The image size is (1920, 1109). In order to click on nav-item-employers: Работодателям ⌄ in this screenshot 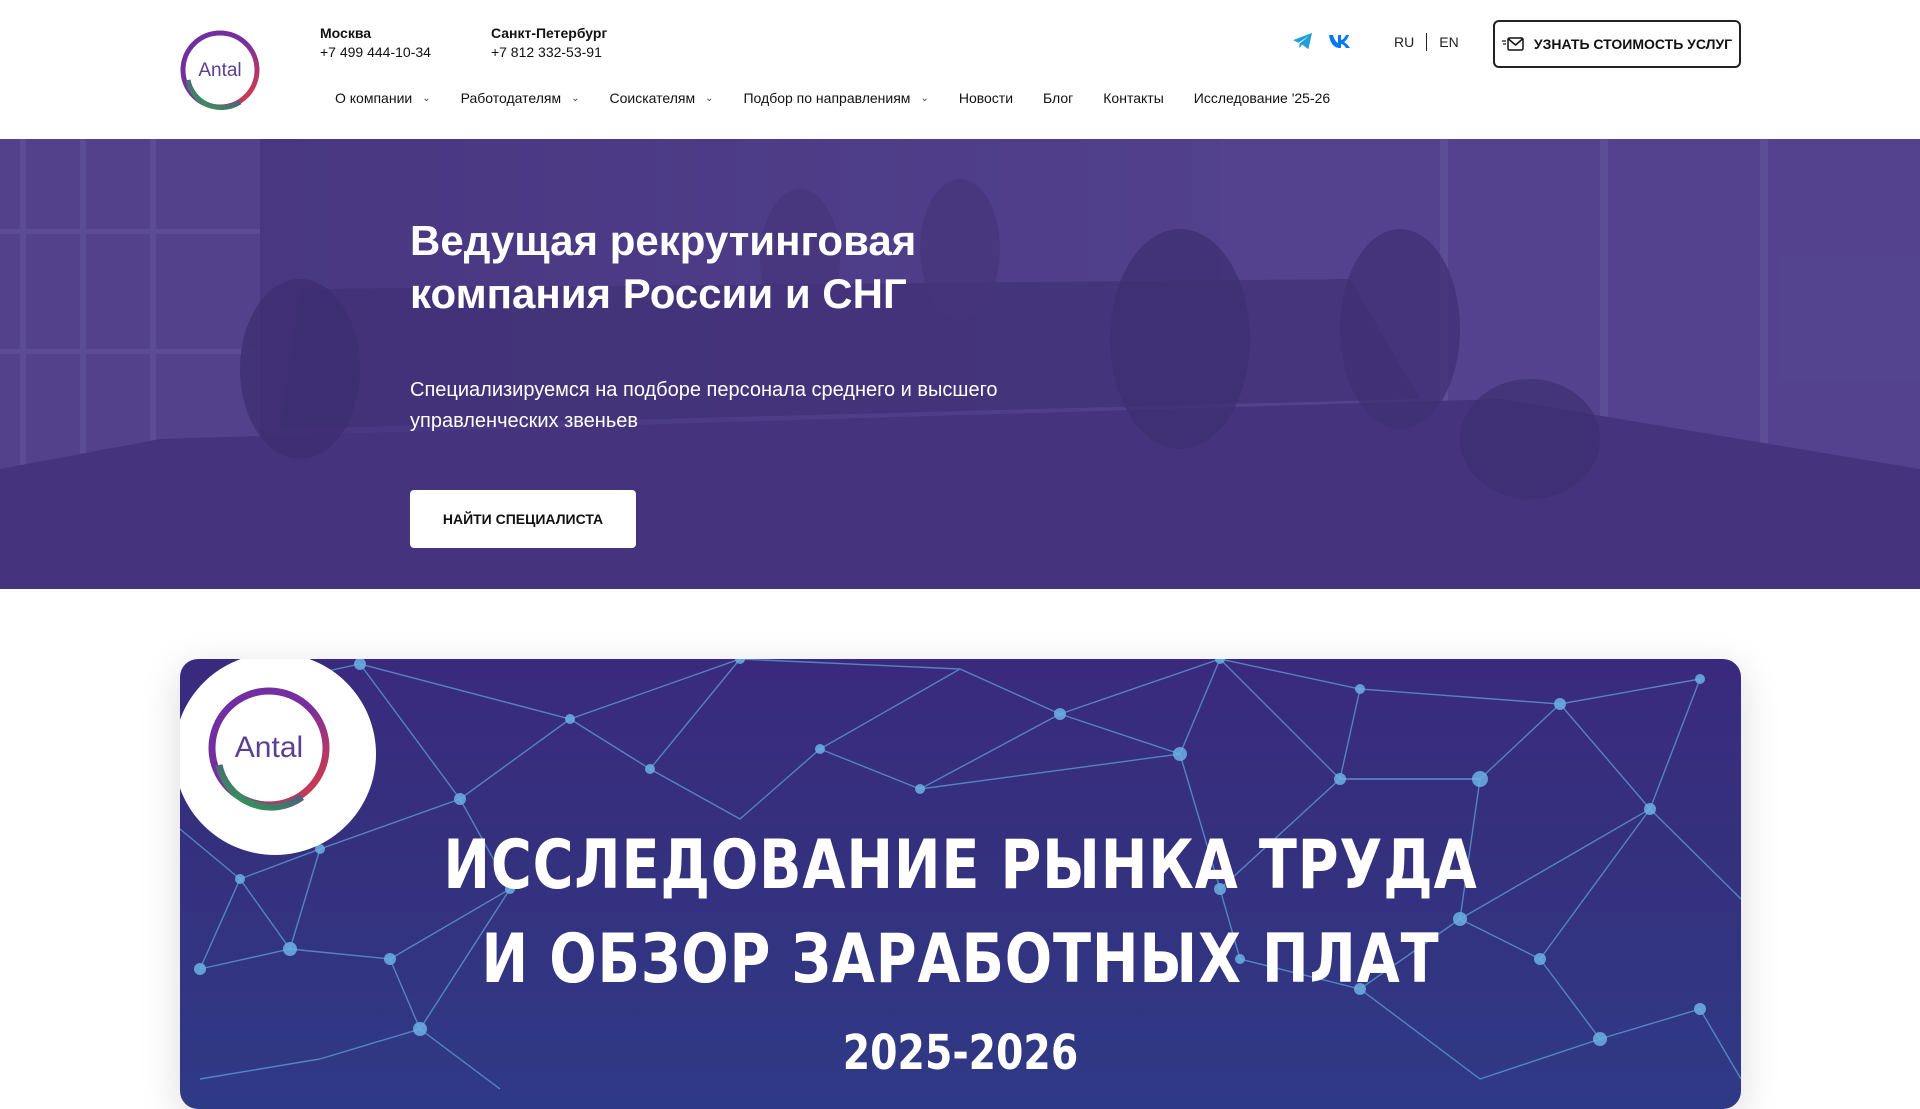, I will do `click(520, 98)`.